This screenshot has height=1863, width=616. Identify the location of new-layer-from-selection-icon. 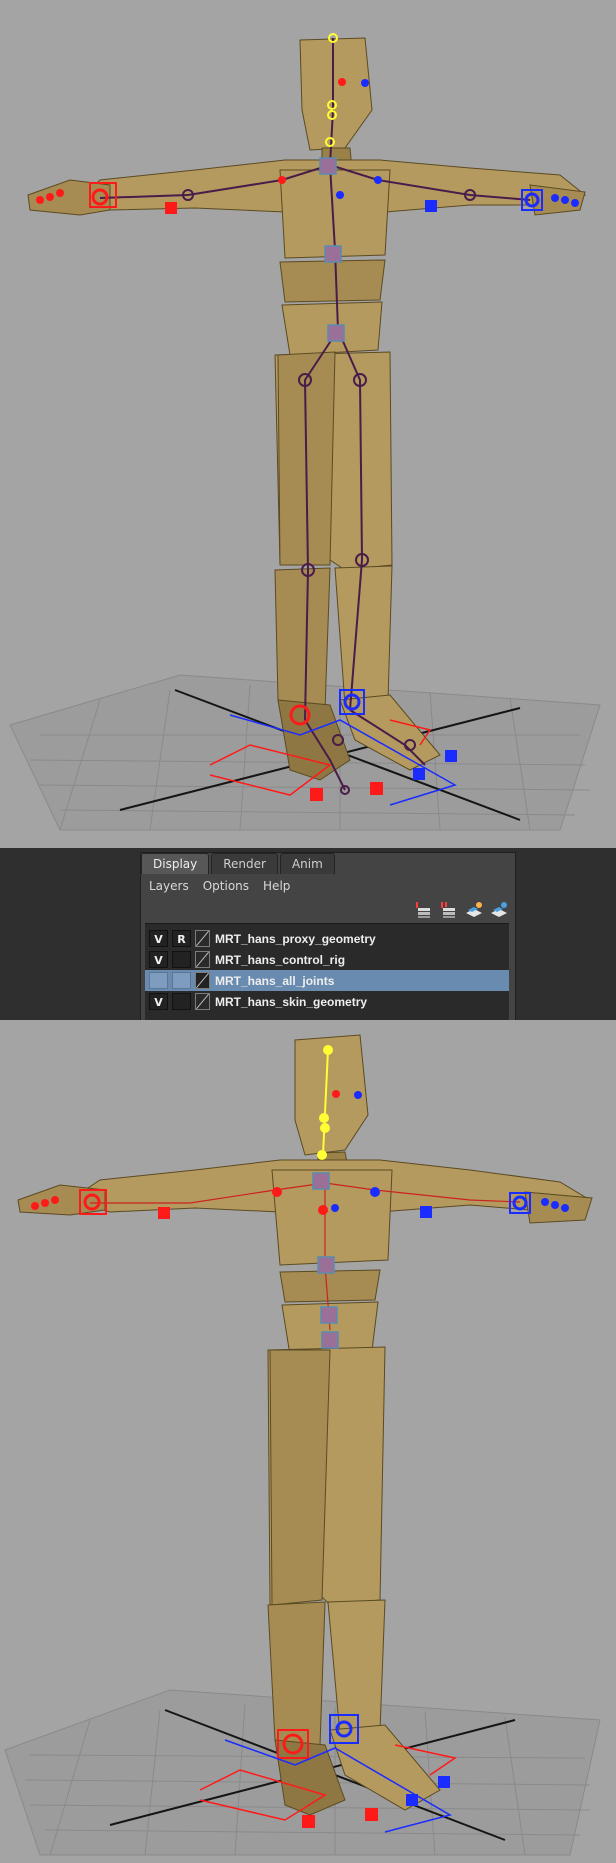
(424, 910).